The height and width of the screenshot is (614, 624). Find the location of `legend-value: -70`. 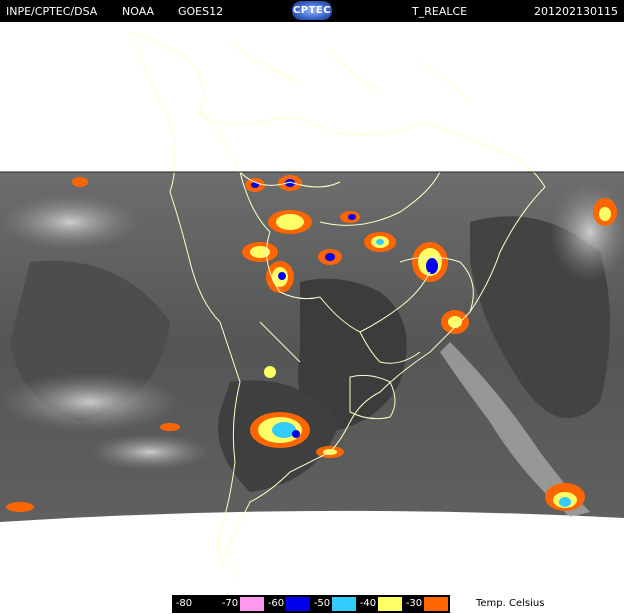

legend-value: -70 is located at coordinates (230, 603).